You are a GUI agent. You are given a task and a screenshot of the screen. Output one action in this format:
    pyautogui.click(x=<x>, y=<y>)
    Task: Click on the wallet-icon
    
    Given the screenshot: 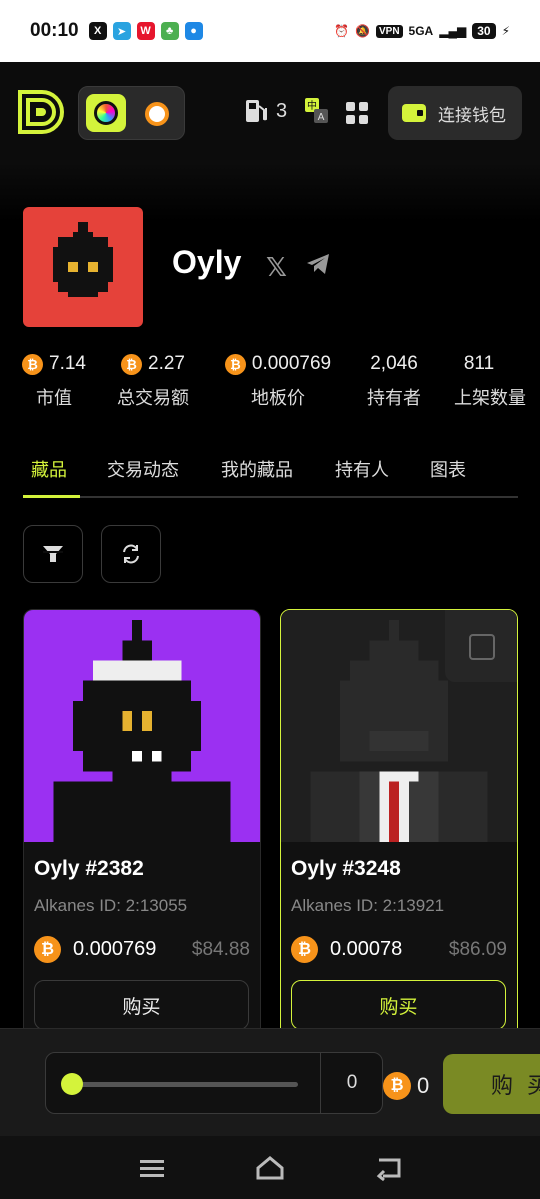 What is the action you would take?
    pyautogui.click(x=414, y=113)
    